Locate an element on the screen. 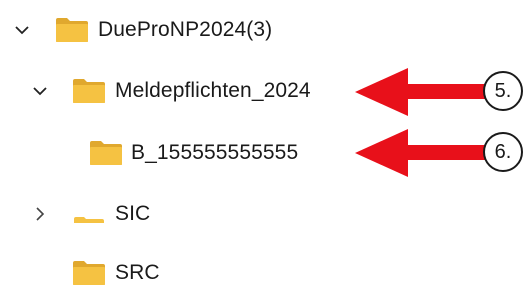 This screenshot has height=296, width=526. tree-item-label: DueProNP2024(3) is located at coordinates (185, 29).